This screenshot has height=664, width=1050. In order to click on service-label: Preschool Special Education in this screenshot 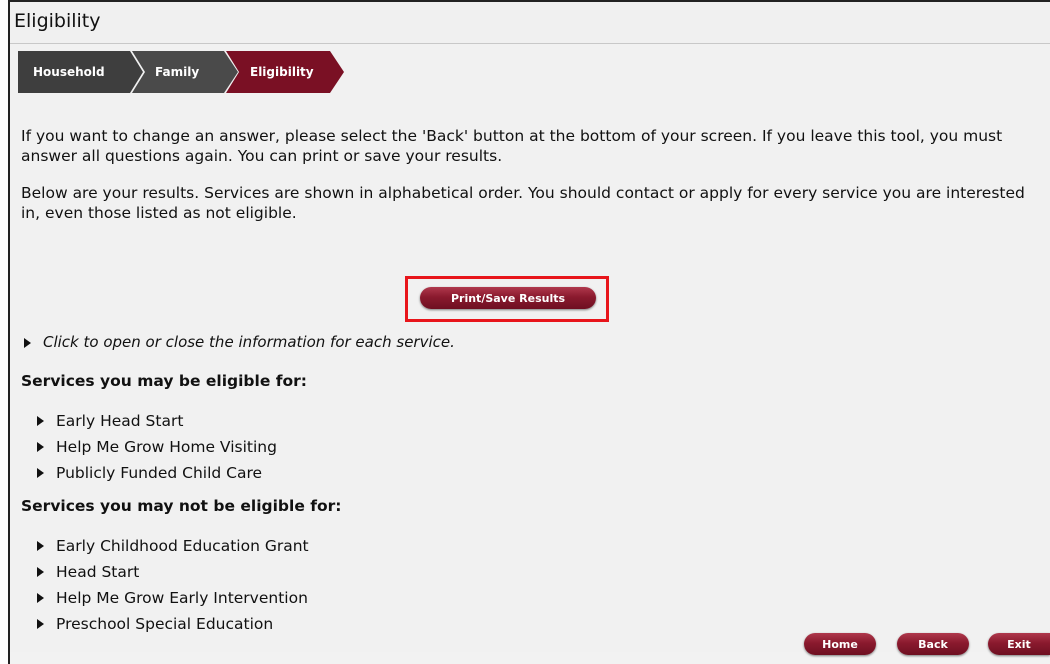, I will do `click(165, 624)`.